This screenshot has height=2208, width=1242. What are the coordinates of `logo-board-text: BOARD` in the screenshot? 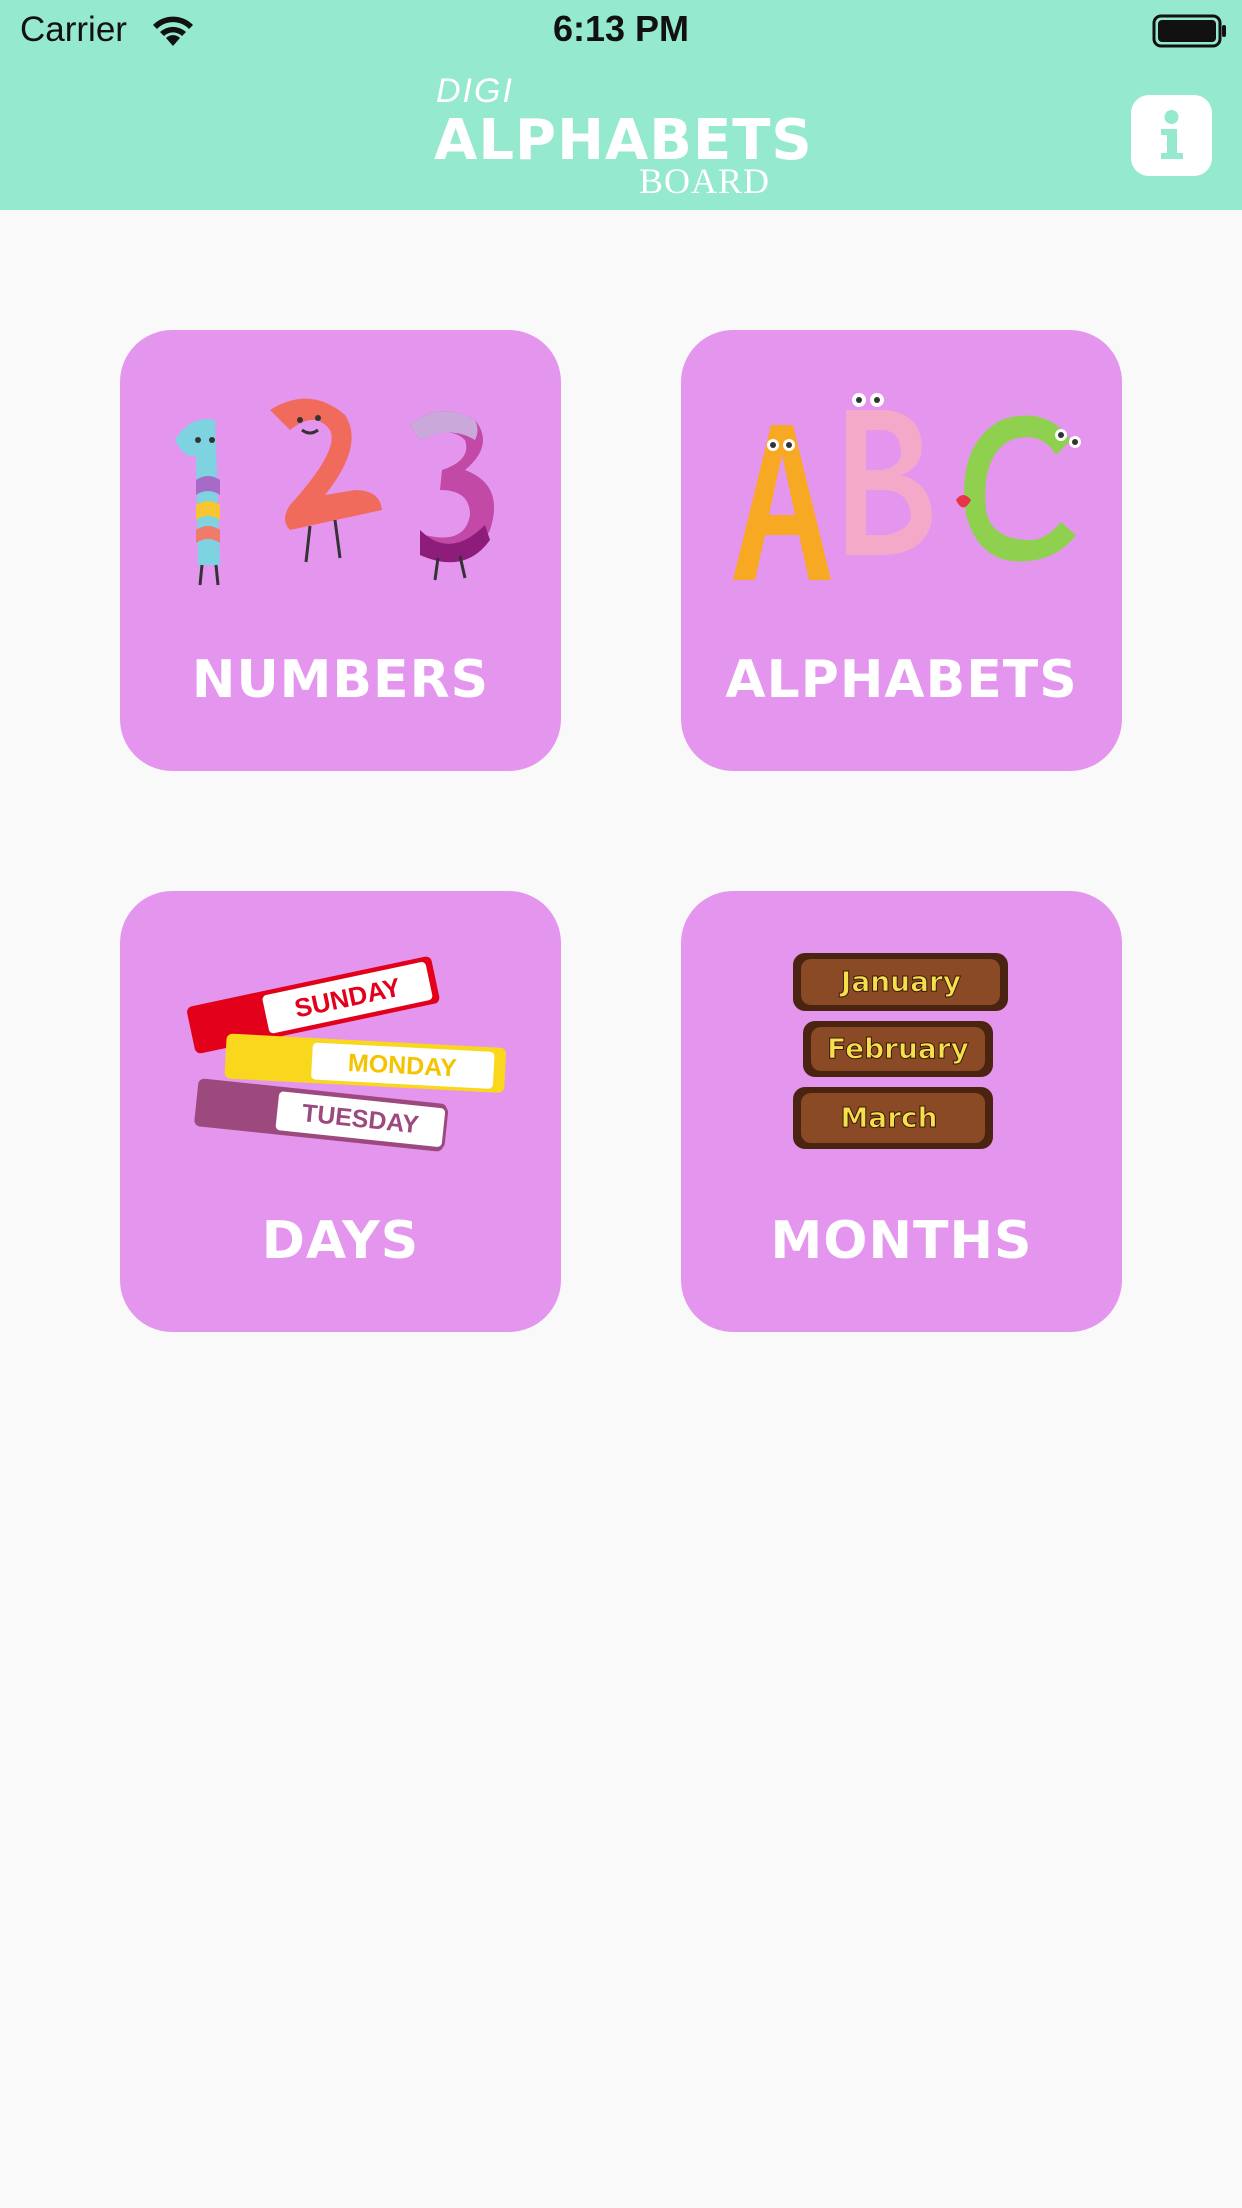 It's located at (704, 181).